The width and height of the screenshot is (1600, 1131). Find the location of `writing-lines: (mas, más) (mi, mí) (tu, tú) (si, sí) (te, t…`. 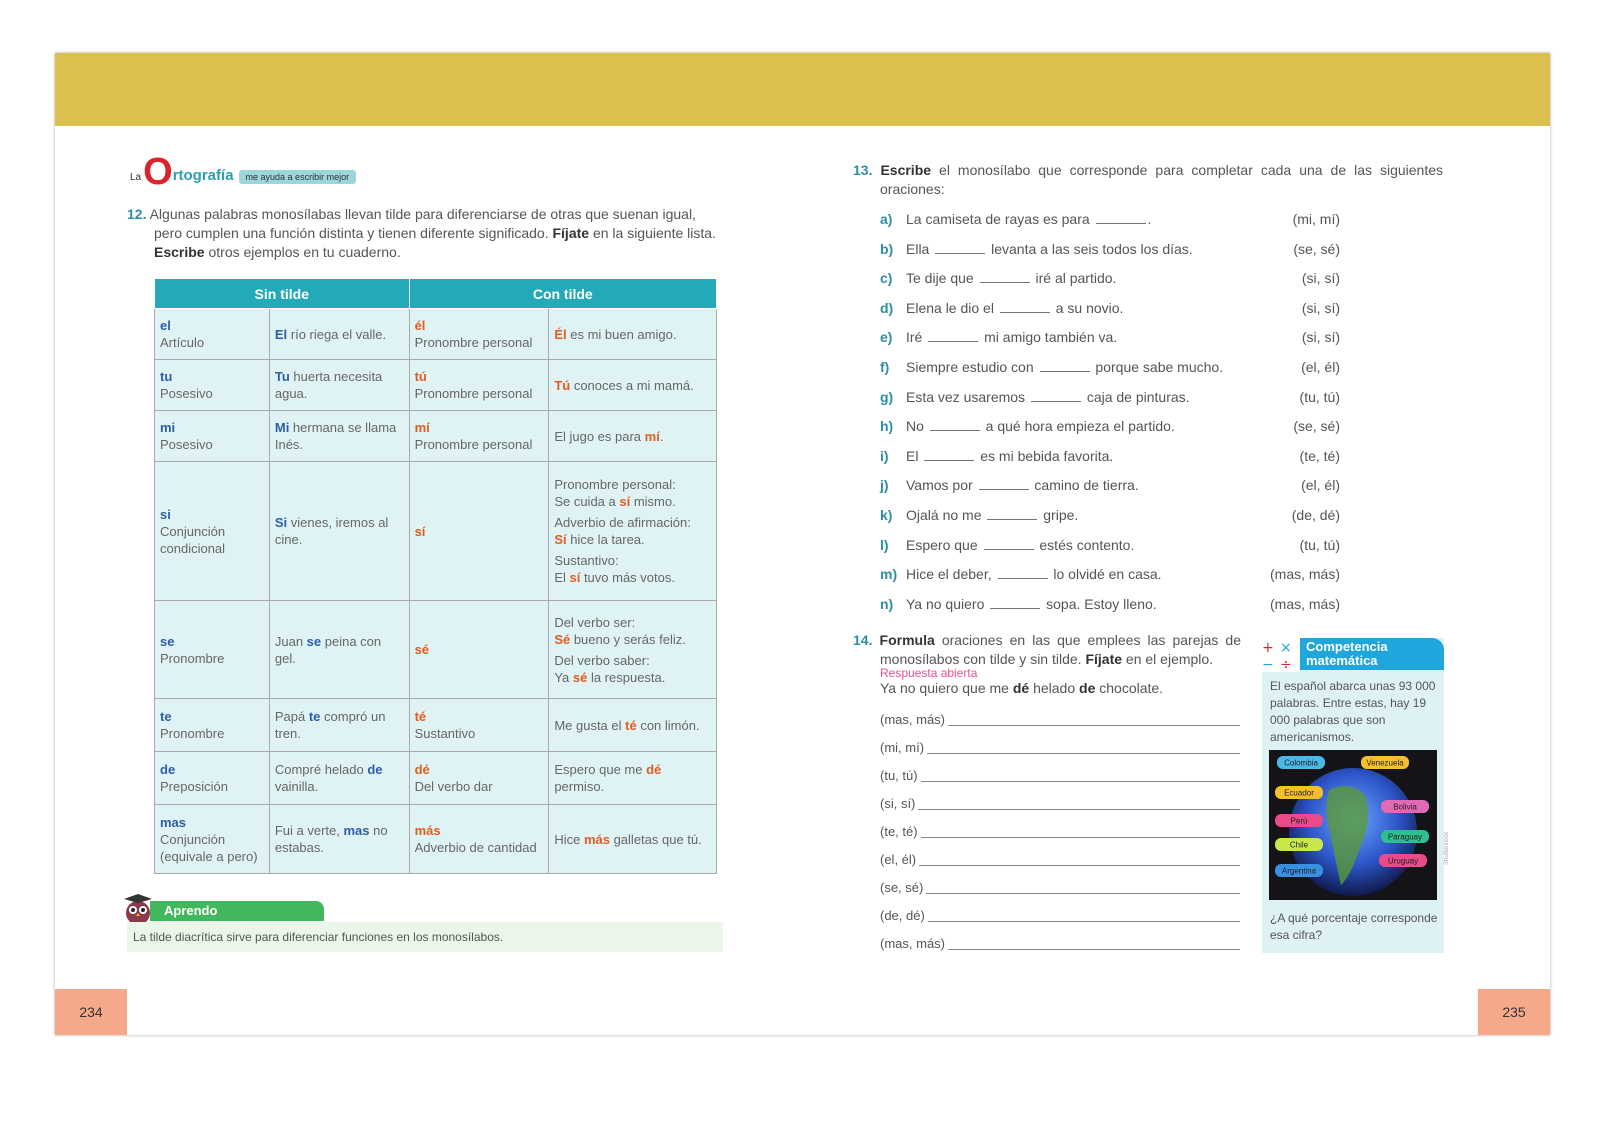

writing-lines: (mas, más) (mi, mí) (tu, tú) (si, sí) (te, t… is located at coordinates (1060, 832).